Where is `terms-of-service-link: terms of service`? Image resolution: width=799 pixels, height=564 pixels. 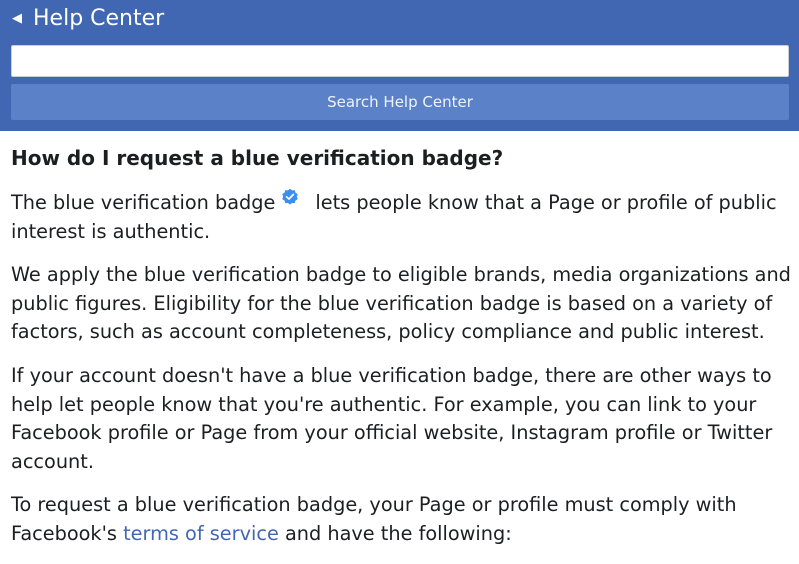
terms-of-service-link: terms of service is located at coordinates (201, 533).